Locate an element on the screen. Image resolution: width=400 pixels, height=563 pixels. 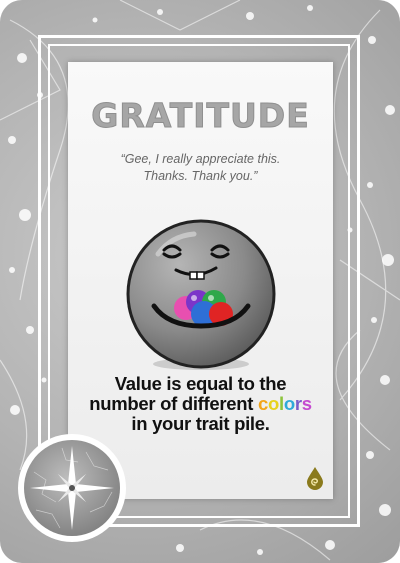
rule-text-segment: number of different is located at coordinates (173, 403).